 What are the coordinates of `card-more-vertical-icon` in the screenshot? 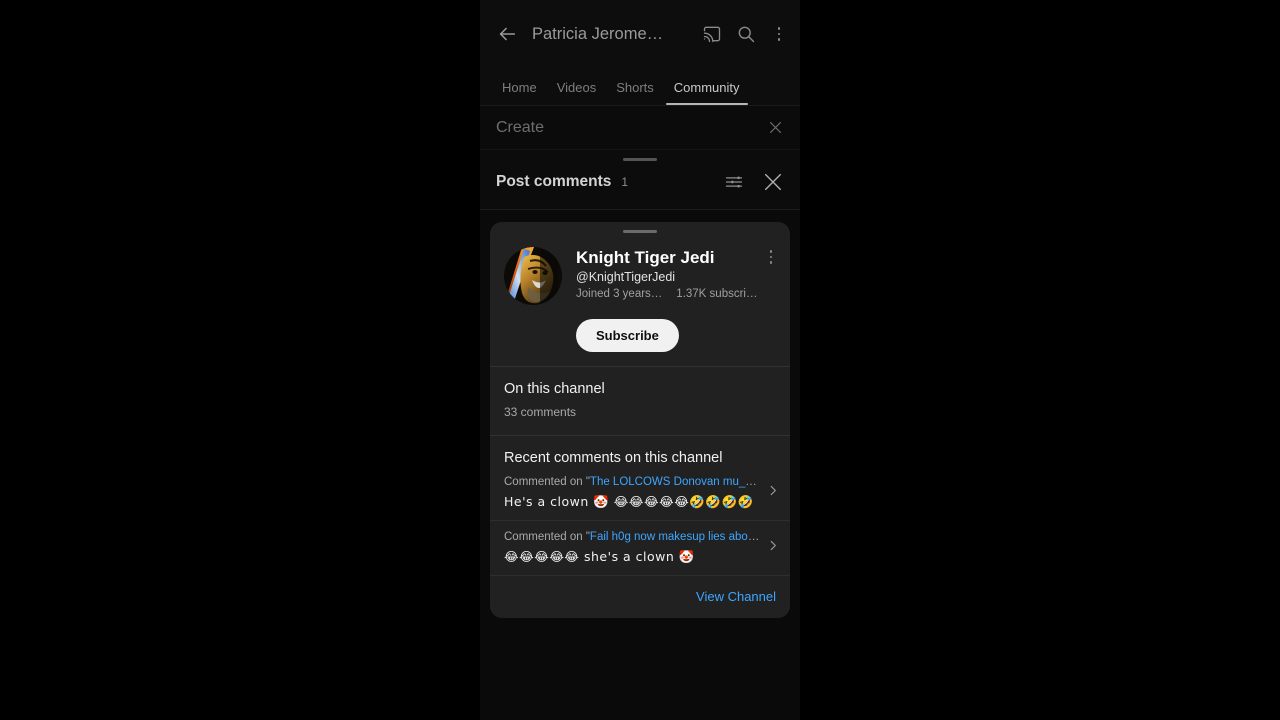 It's located at (771, 257).